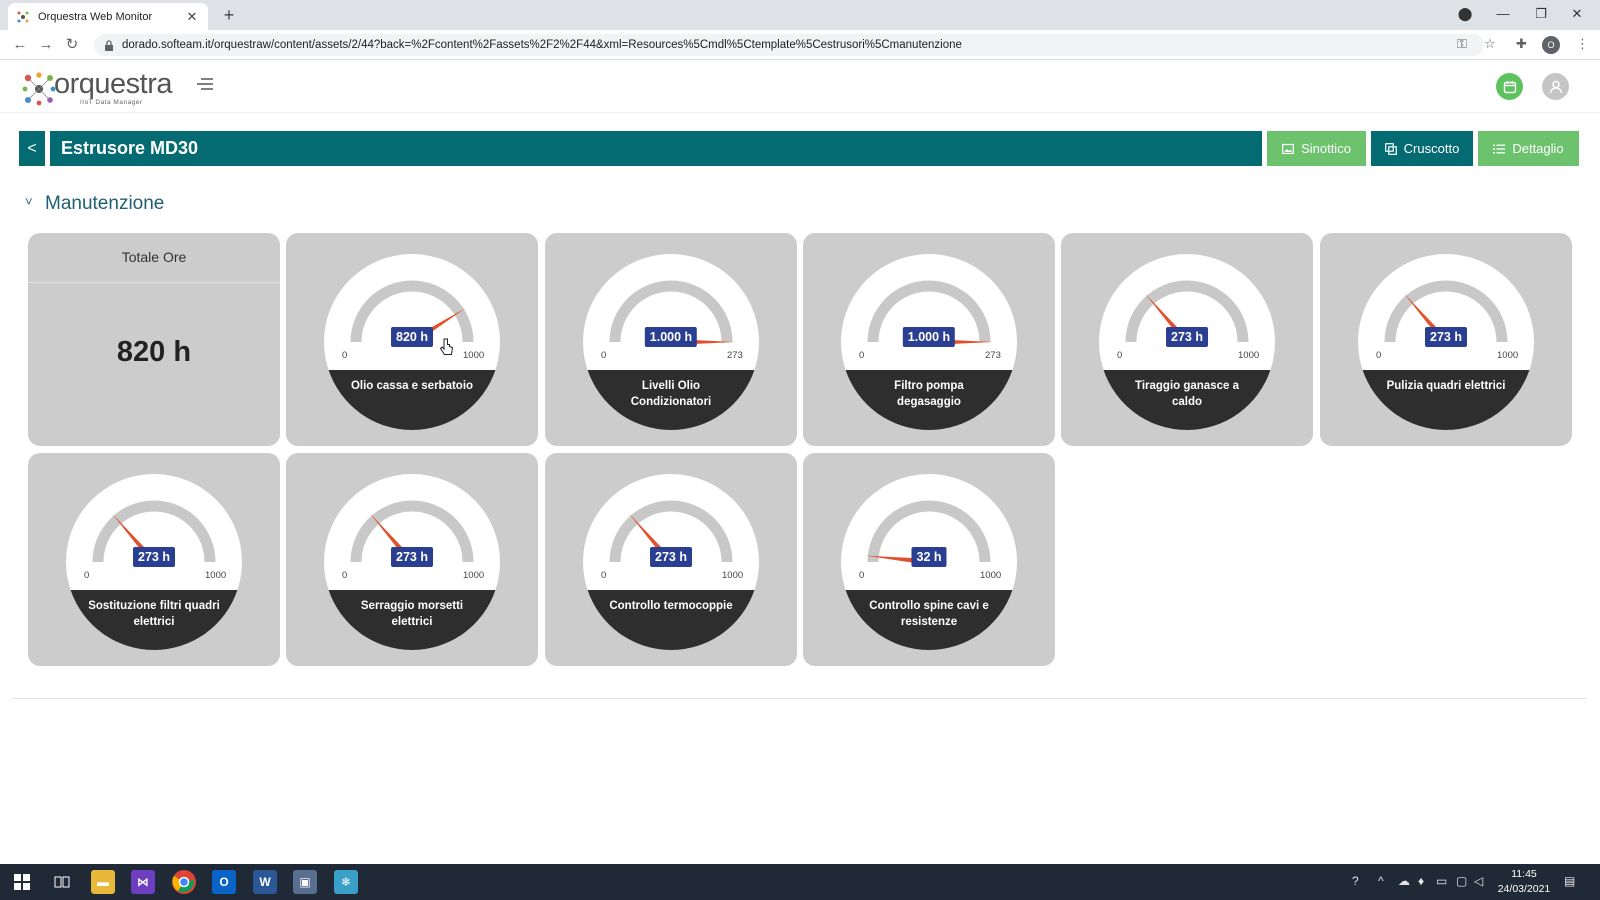 This screenshot has width=1600, height=900. I want to click on cruscotto-button: Cruscotto, so click(1422, 148).